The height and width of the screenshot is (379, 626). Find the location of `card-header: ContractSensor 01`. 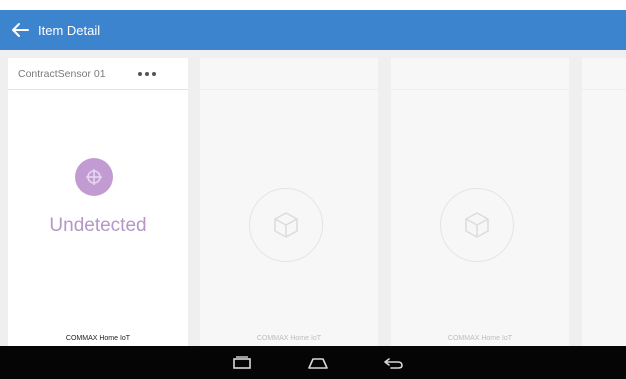

card-header: ContractSensor 01 is located at coordinates (98, 74).